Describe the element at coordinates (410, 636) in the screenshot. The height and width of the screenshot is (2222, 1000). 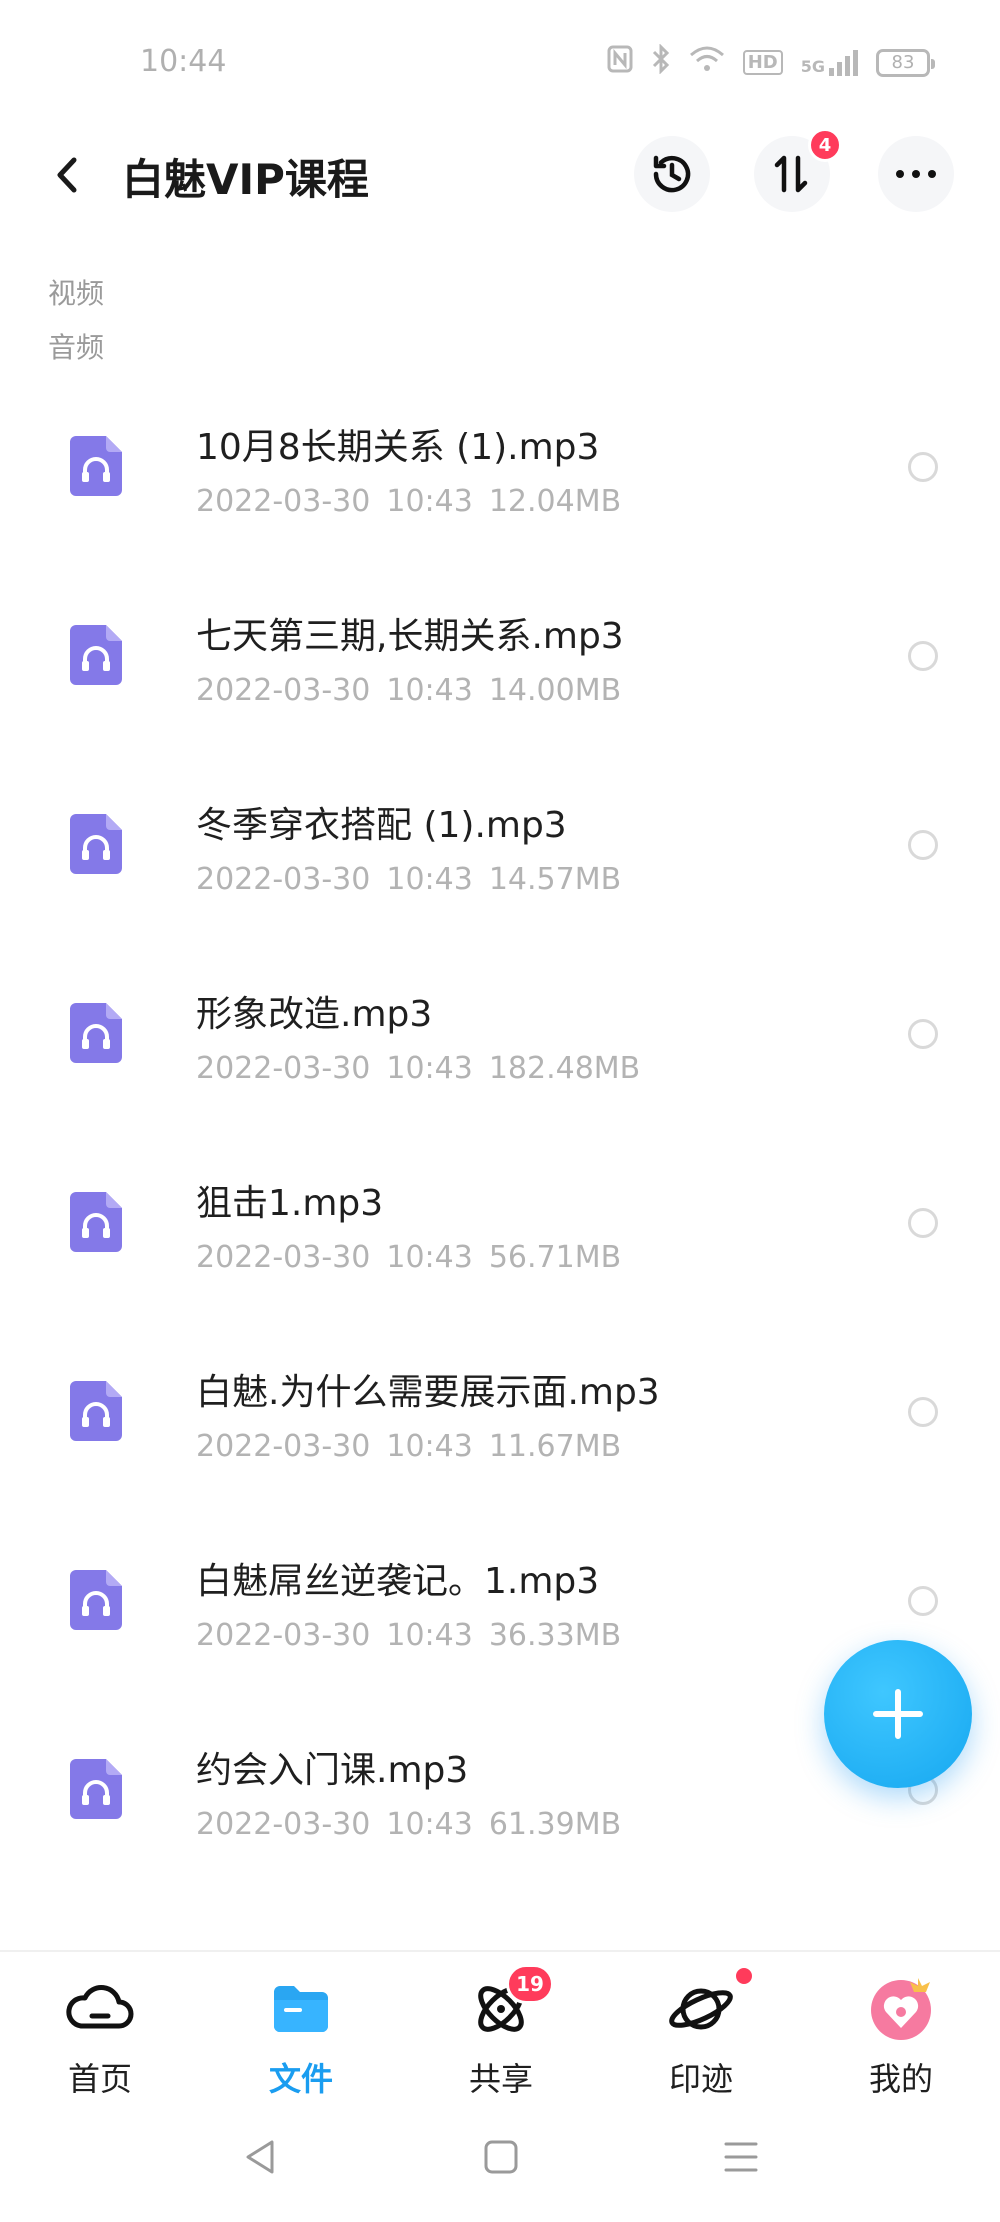
I see `file-name: 七天第三期,长期关系.mp3` at that location.